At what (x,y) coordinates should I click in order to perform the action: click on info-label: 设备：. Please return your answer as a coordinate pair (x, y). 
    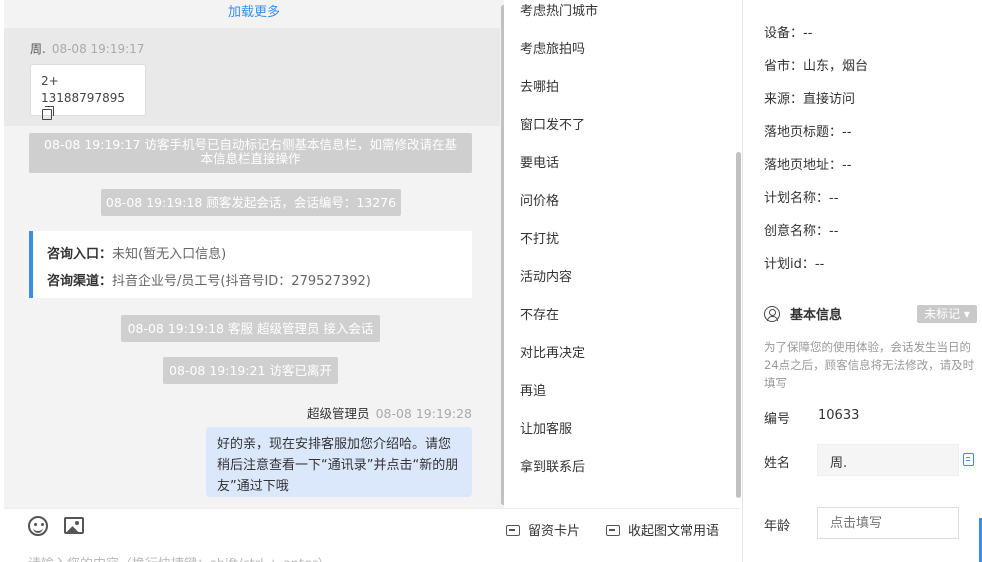
    Looking at the image, I should click on (784, 33).